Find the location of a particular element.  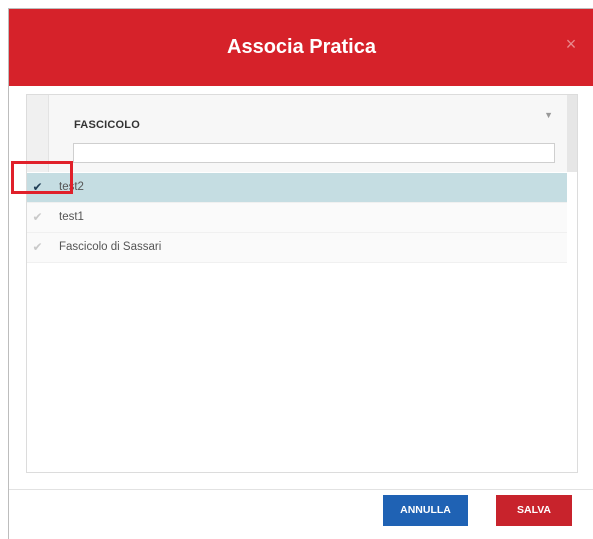

table-row: ✔ test1 is located at coordinates (297, 218).